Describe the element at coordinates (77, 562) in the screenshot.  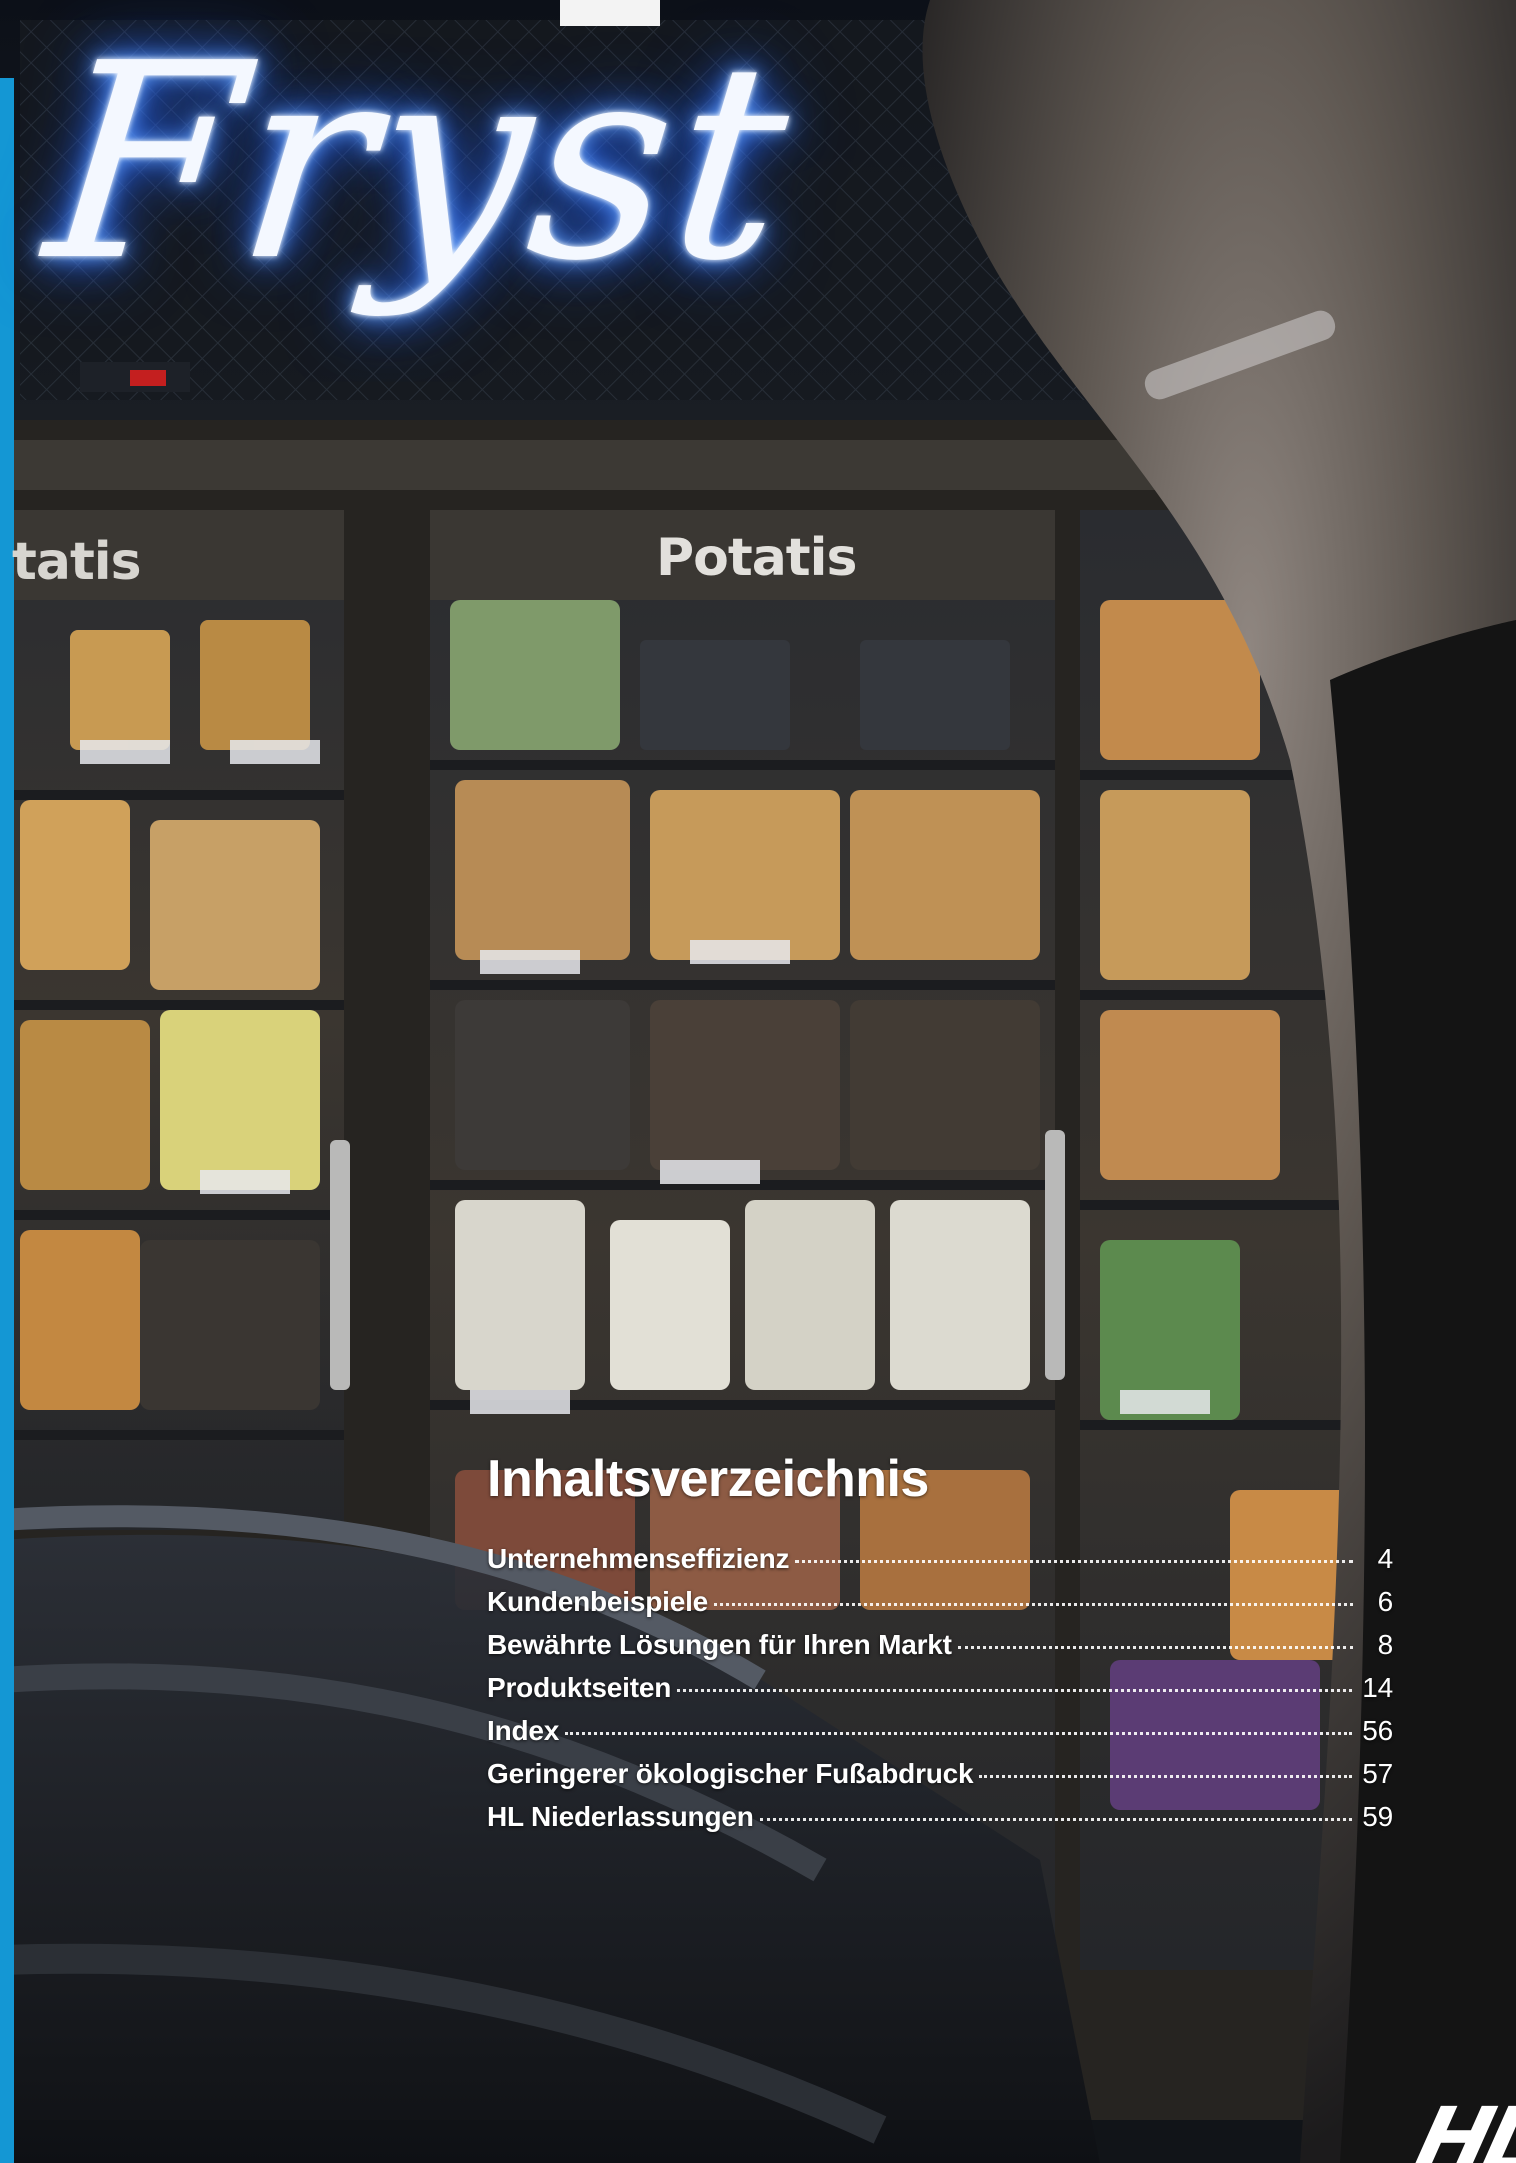
I see `freezer-label-left: tatis` at that location.